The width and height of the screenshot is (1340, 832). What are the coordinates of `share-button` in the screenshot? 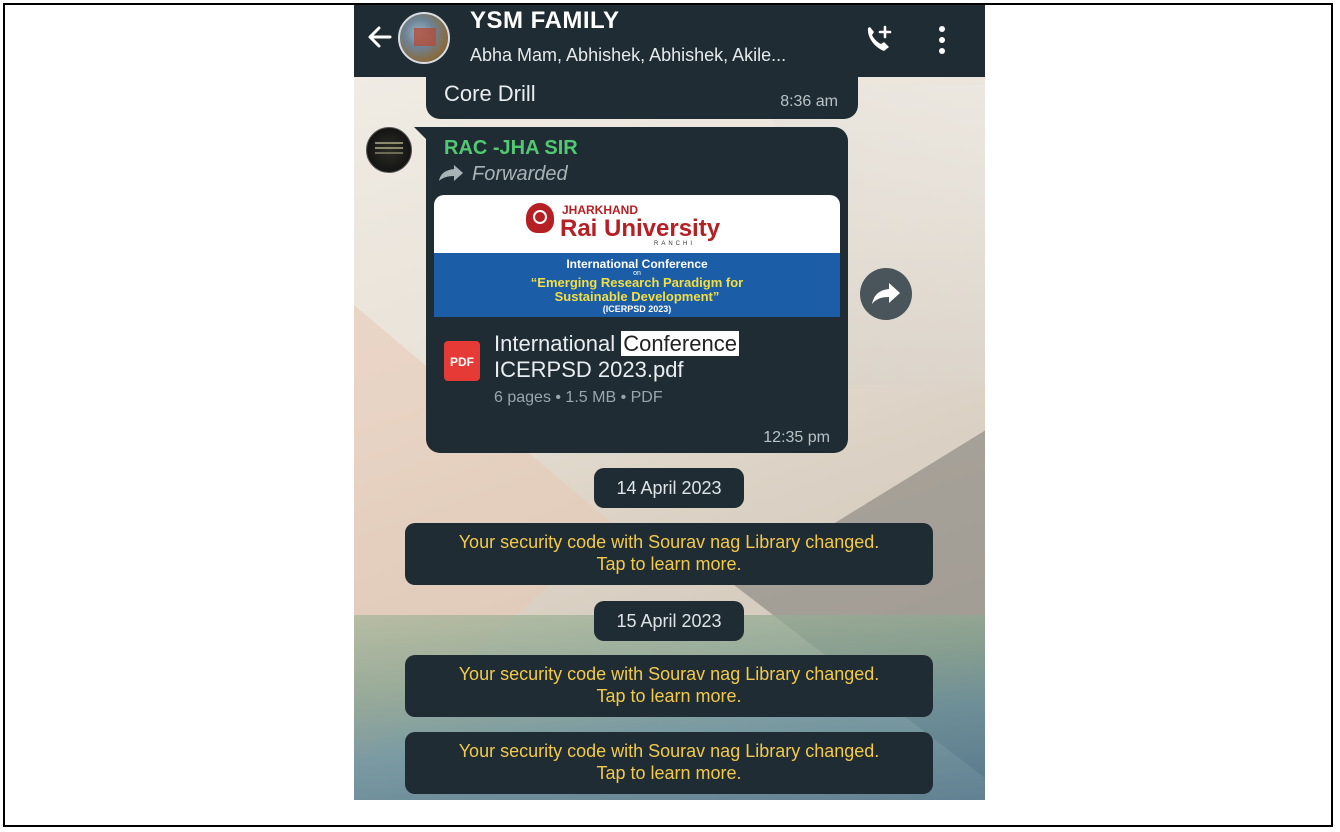 It's located at (886, 294).